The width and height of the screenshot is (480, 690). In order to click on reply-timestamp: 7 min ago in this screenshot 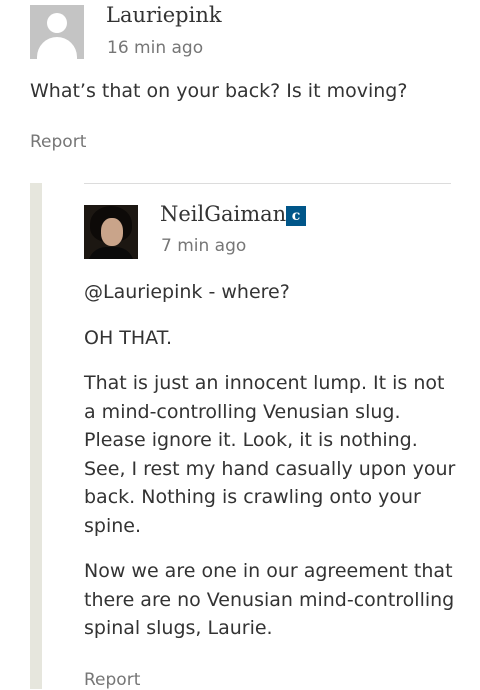, I will do `click(203, 246)`.